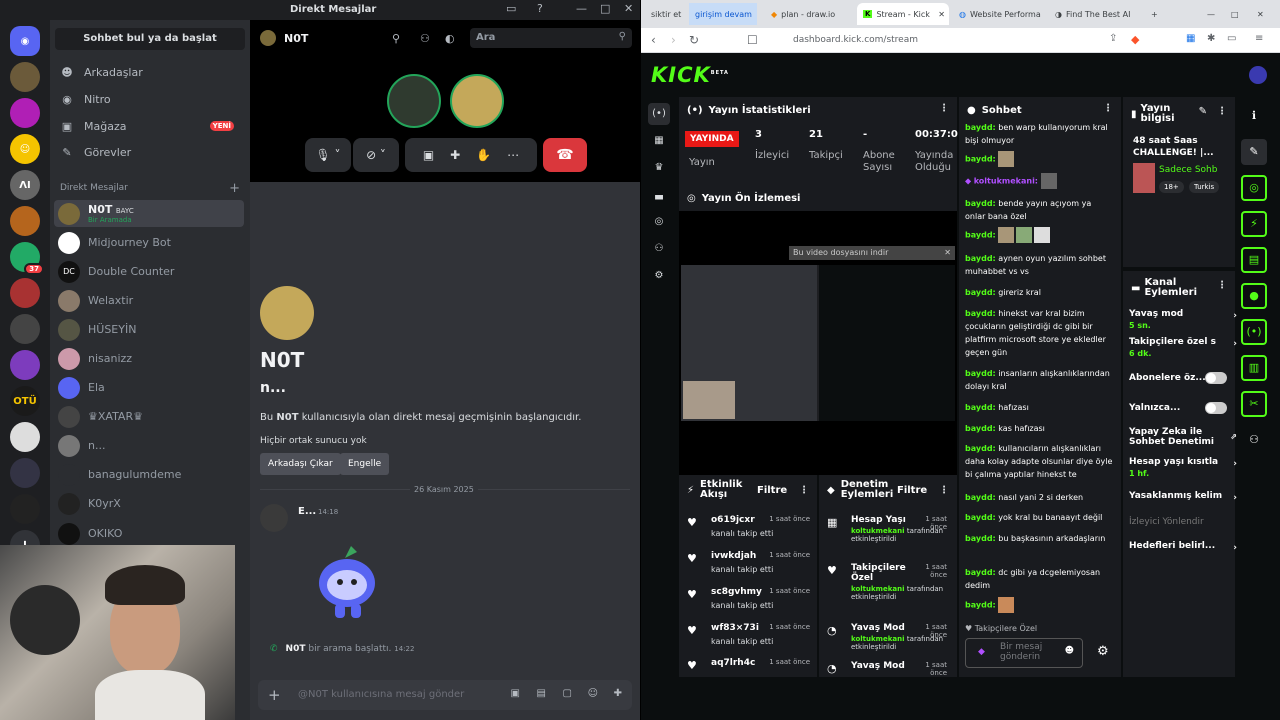  What do you see at coordinates (1183, 437) in the screenshot?
I see `action-ai-moderation: Yapay Zeka ile Sohbet Denetimi ⇗` at bounding box center [1183, 437].